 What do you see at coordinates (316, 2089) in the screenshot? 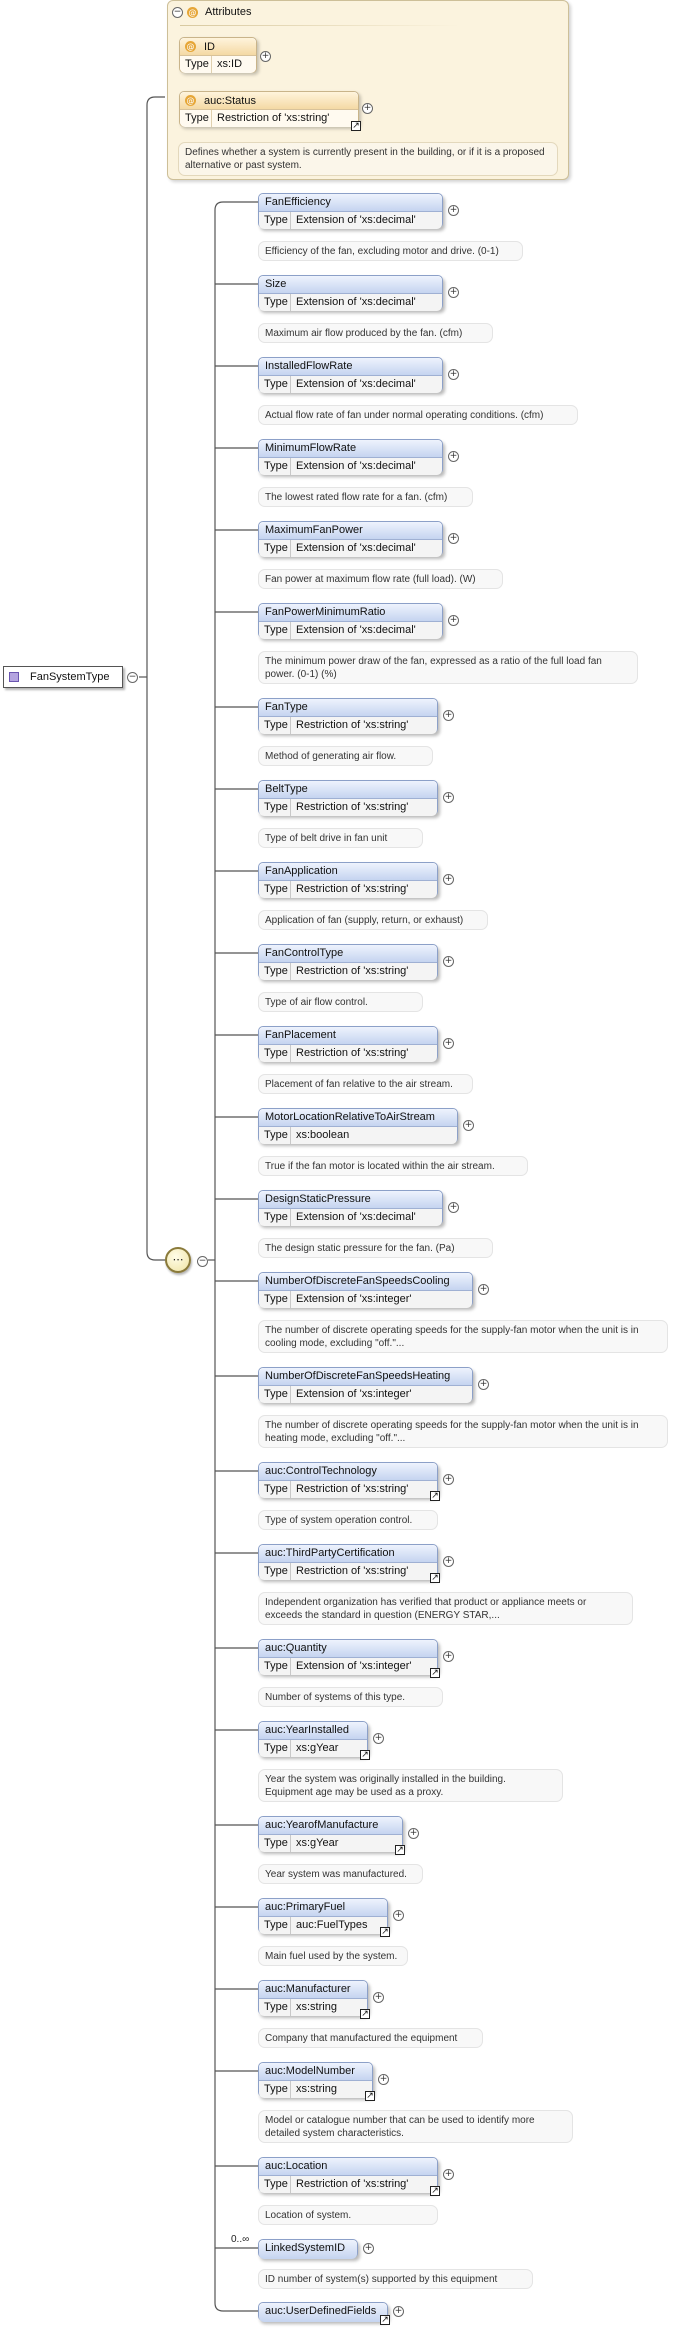
I see `type-value: xs:string` at bounding box center [316, 2089].